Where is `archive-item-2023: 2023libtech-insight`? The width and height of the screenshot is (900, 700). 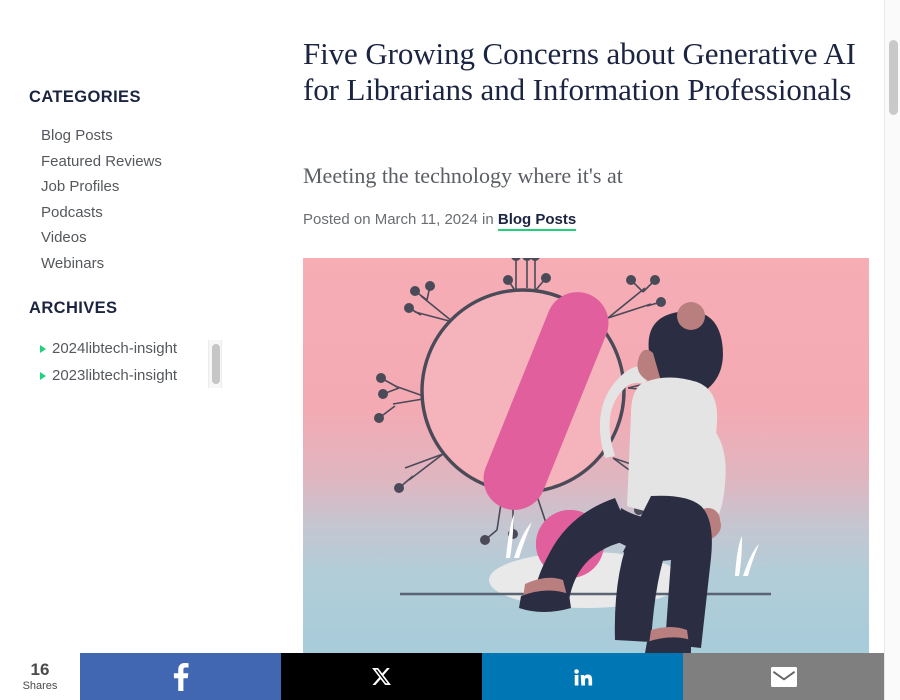
archive-item-2023: 2023libtech-insight is located at coordinates (125, 376).